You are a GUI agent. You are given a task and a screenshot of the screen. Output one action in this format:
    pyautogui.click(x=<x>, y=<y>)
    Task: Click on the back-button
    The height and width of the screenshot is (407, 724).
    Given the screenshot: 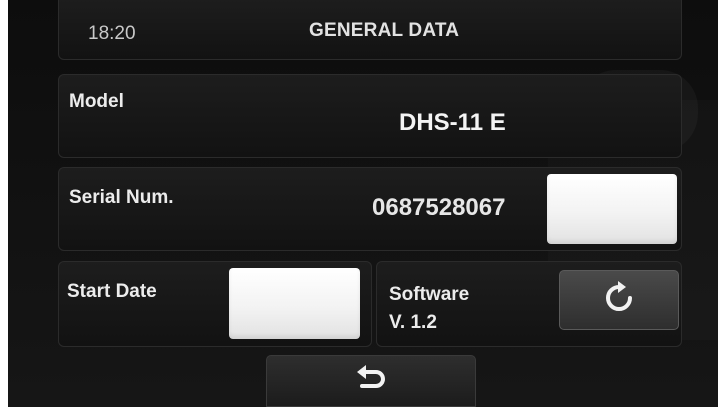 What is the action you would take?
    pyautogui.click(x=371, y=381)
    